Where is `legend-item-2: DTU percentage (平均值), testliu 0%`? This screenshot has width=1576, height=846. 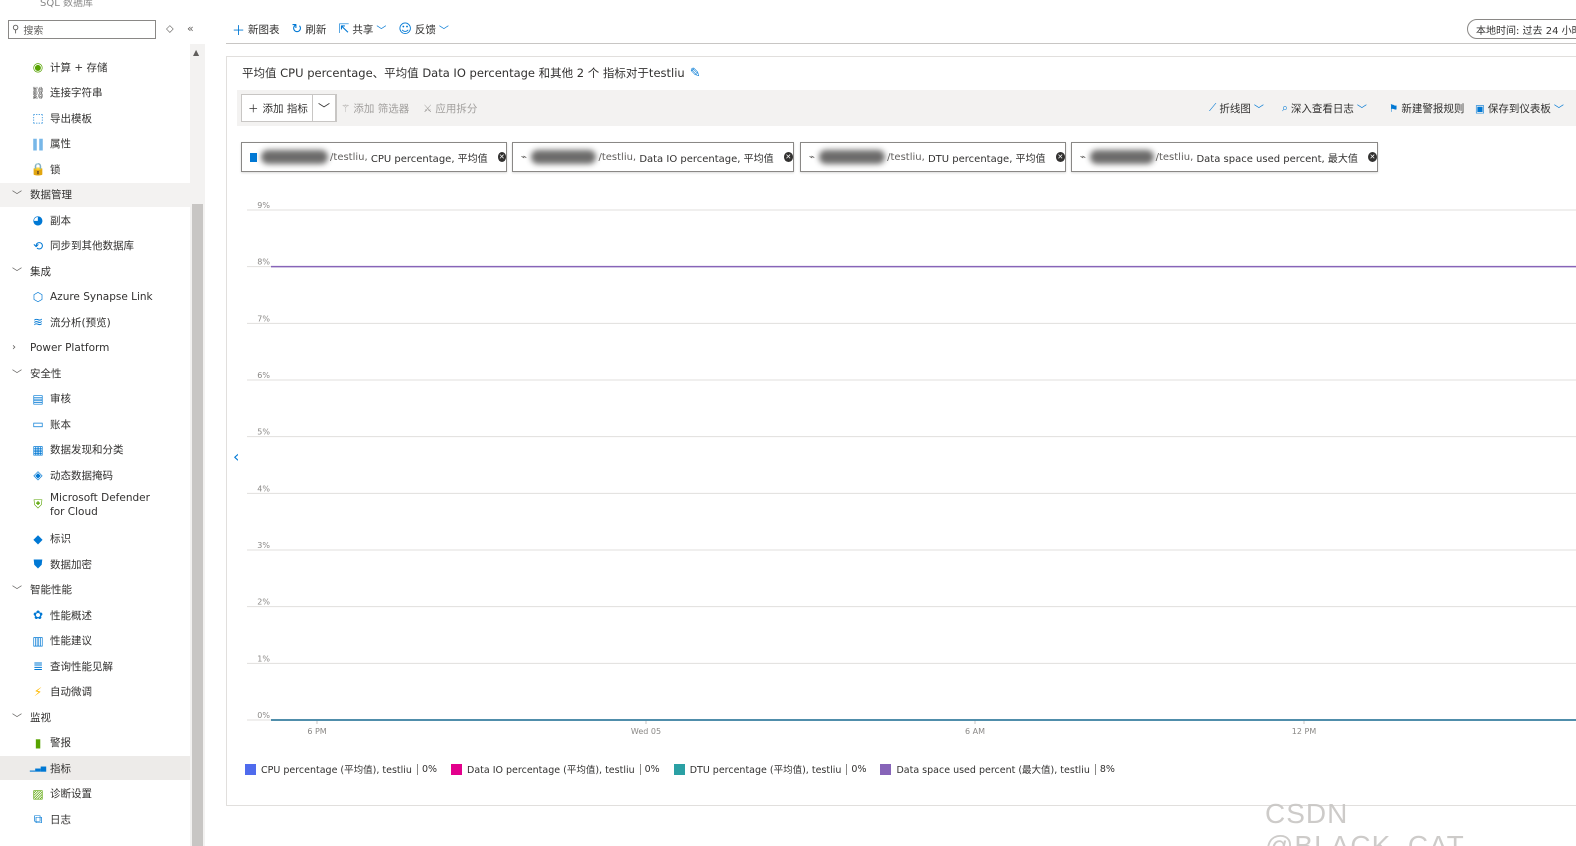
legend-item-2: DTU percentage (平均值), testliu 0% is located at coordinates (769, 769).